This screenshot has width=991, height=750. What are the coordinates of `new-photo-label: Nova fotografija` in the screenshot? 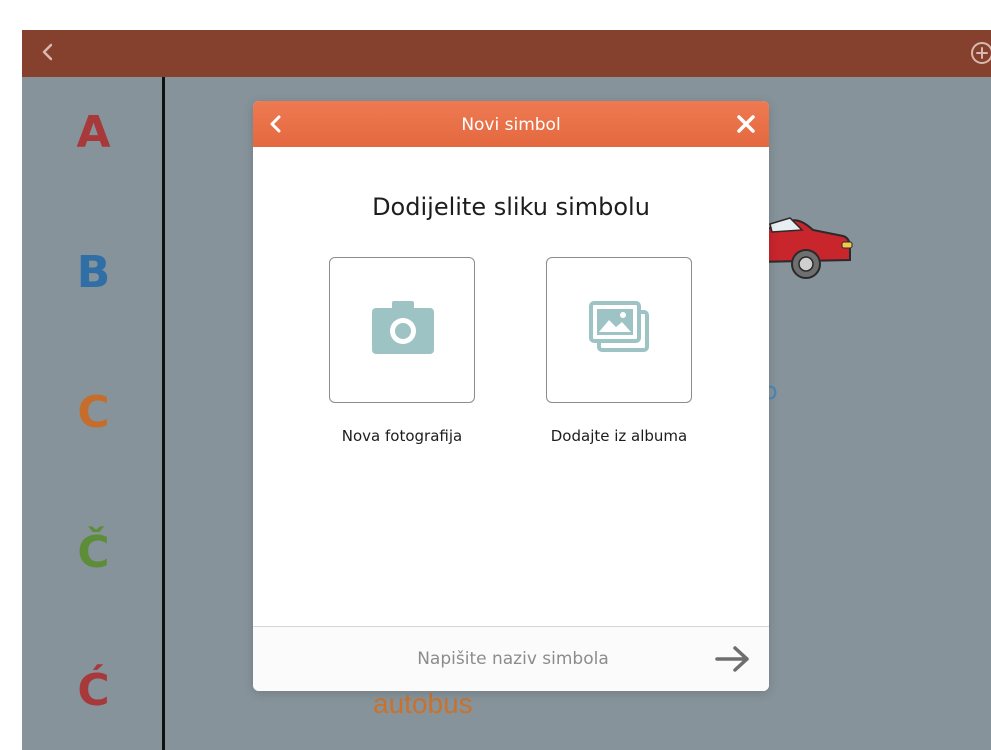 It's located at (402, 436).